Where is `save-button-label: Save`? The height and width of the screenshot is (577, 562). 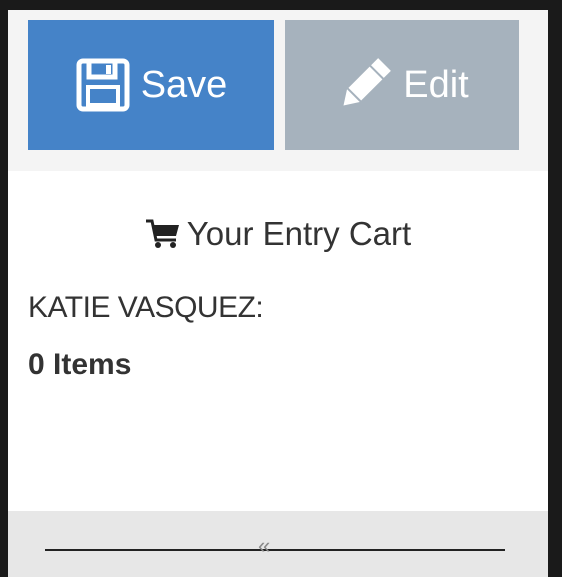 save-button-label: Save is located at coordinates (184, 84).